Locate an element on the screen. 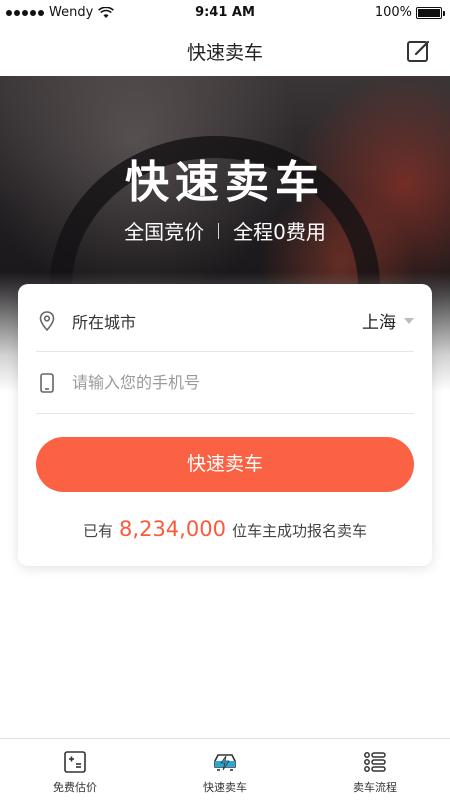 This screenshot has height=800, width=450. tab-quick-sell: 快速卖车 is located at coordinates (225, 769).